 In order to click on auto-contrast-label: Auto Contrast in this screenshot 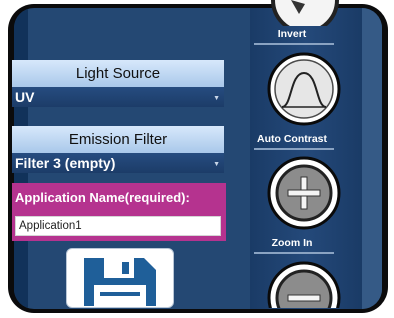, I will do `click(292, 139)`.